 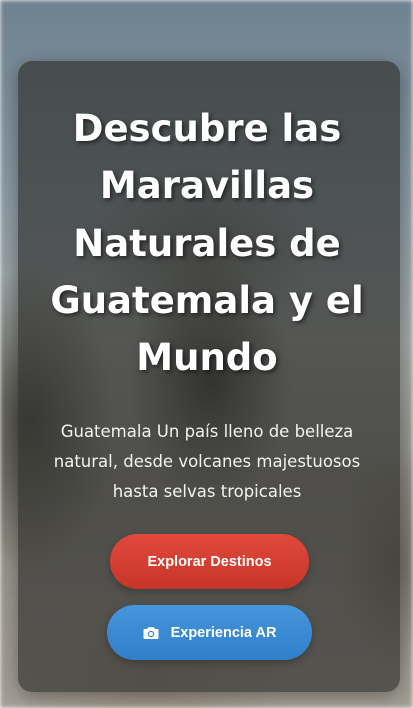 I want to click on ar-experience-button: Experiencia AR, so click(x=209, y=632).